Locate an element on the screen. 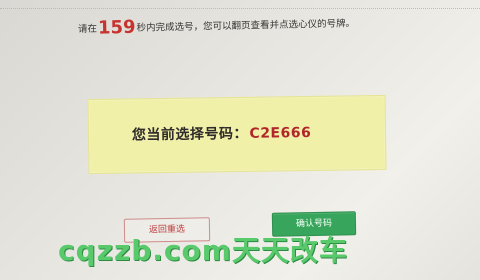 The image size is (480, 280). confirm-number-button: 确认号码 is located at coordinates (314, 224).